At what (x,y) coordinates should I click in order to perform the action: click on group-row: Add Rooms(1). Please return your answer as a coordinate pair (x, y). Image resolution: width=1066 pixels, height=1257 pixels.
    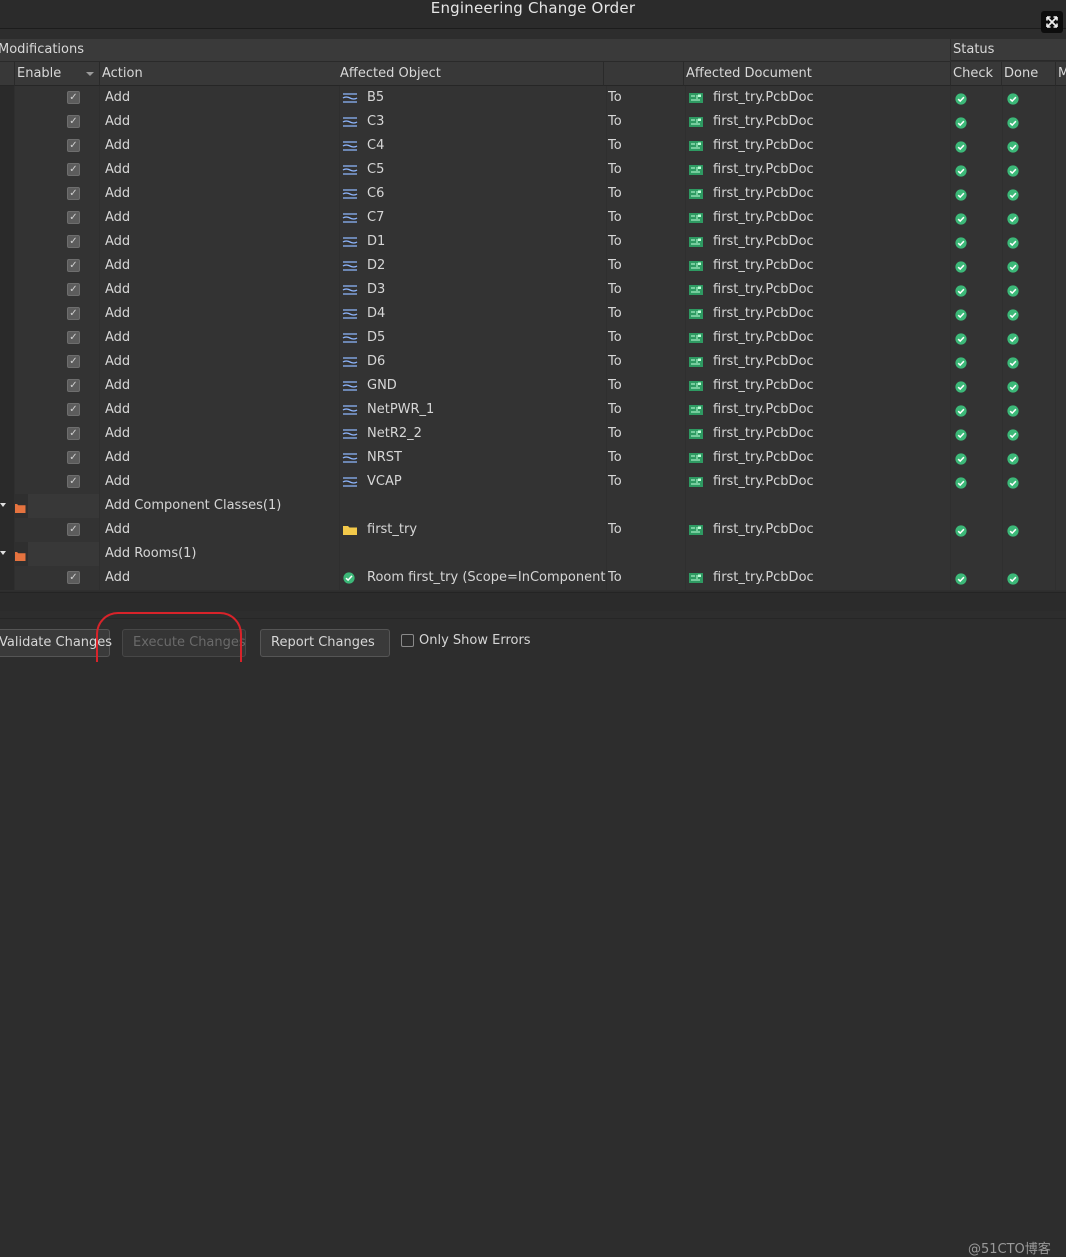
    Looking at the image, I should click on (533, 554).